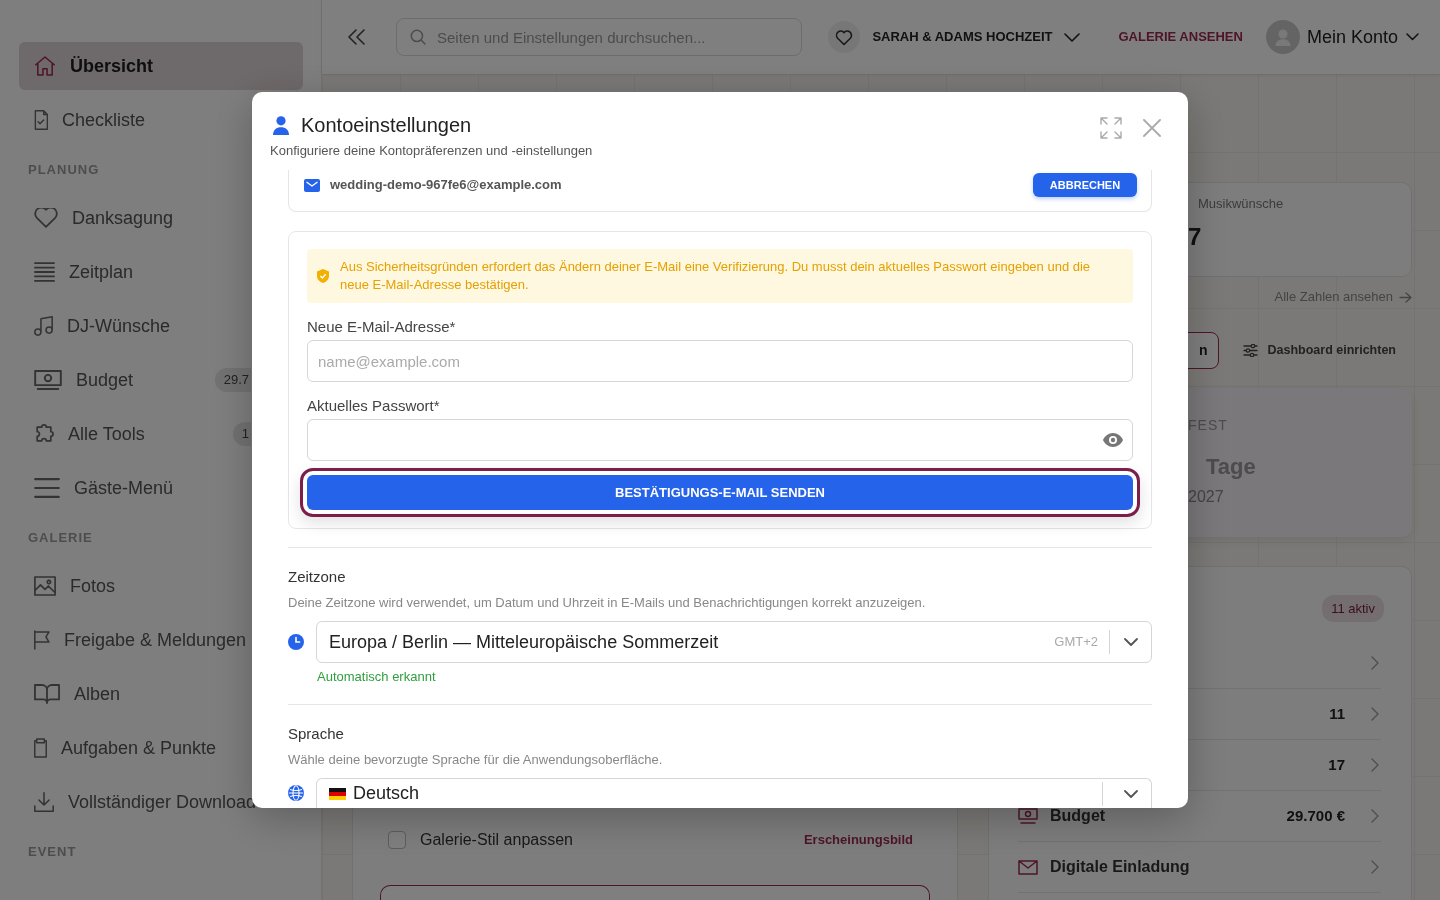 The width and height of the screenshot is (1440, 900). I want to click on checkbox, so click(397, 840).